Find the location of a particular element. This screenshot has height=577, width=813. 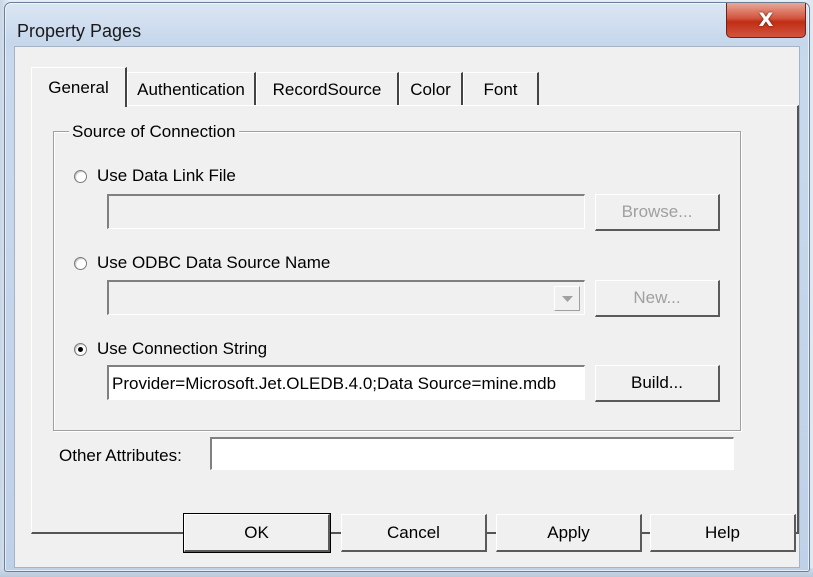

tab-authentication-label: Authentication is located at coordinates (191, 89).